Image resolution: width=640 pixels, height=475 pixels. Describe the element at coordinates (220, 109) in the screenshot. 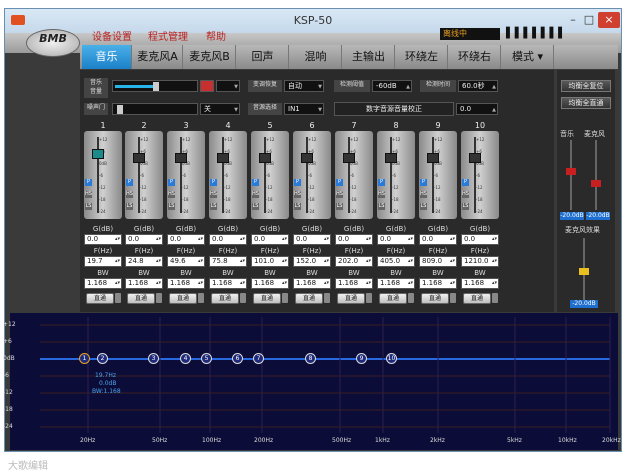

I see `noise-gate-select: 关 ▼` at that location.